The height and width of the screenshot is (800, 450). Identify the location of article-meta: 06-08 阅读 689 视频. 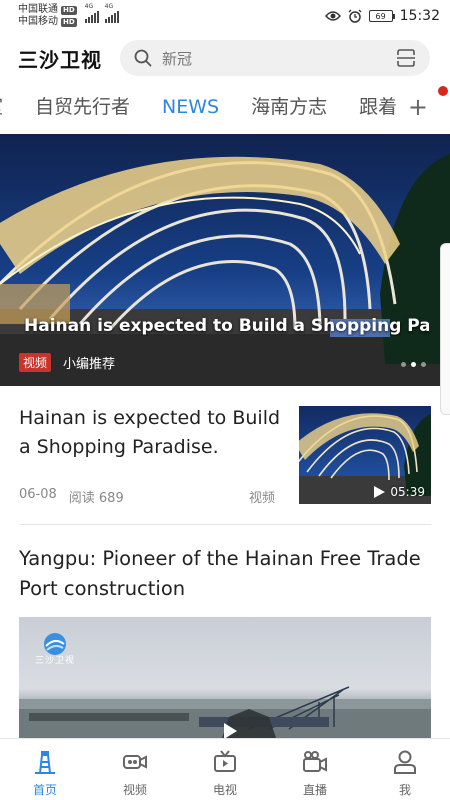
(147, 496).